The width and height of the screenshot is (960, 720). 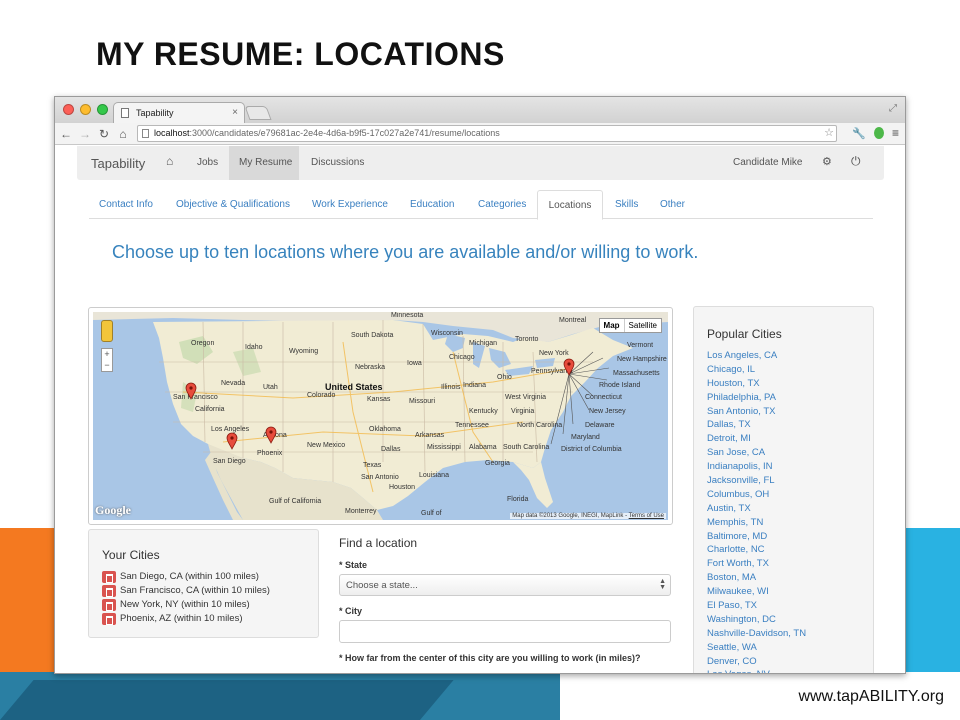 What do you see at coordinates (790, 384) in the screenshot?
I see `popular-city-link: Houston, TX` at bounding box center [790, 384].